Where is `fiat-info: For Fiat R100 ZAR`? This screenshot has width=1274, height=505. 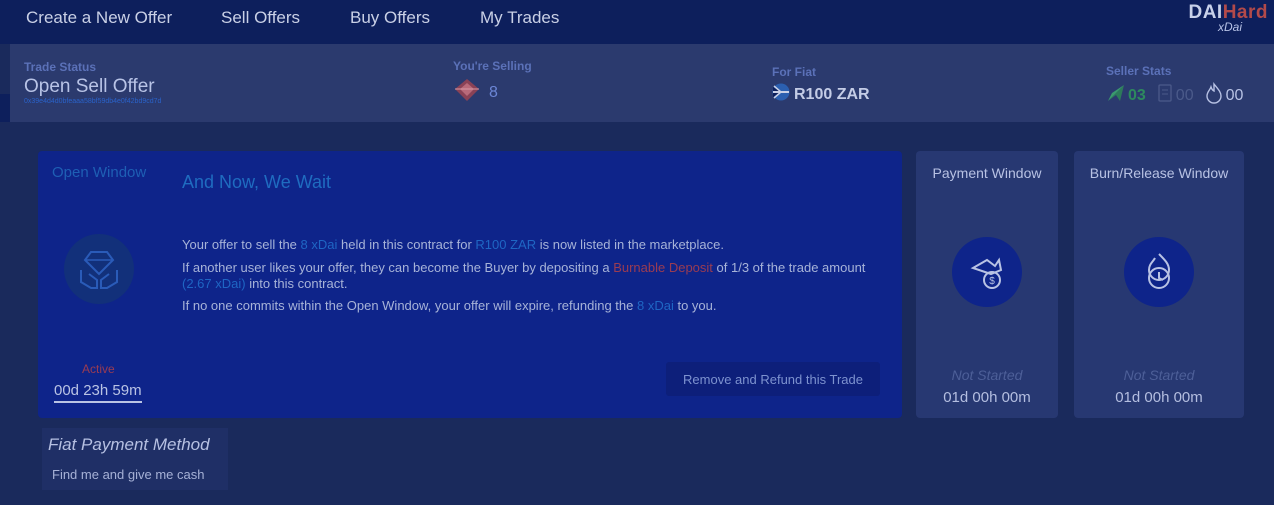 fiat-info: For Fiat R100 ZAR is located at coordinates (821, 85).